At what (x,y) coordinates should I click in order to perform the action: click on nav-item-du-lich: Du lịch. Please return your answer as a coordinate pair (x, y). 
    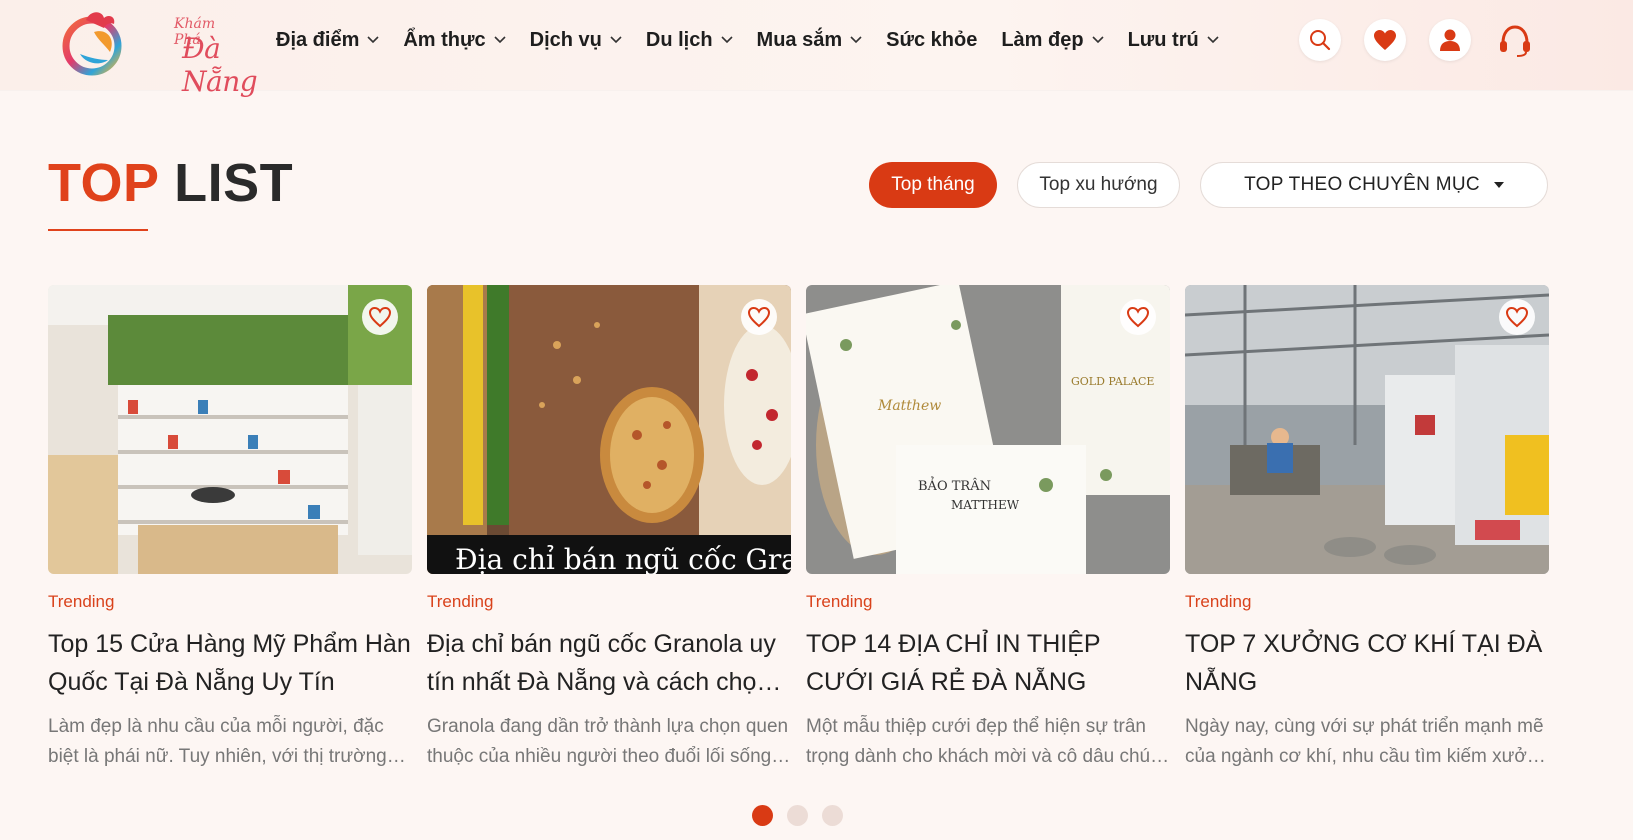
    Looking at the image, I should click on (689, 40).